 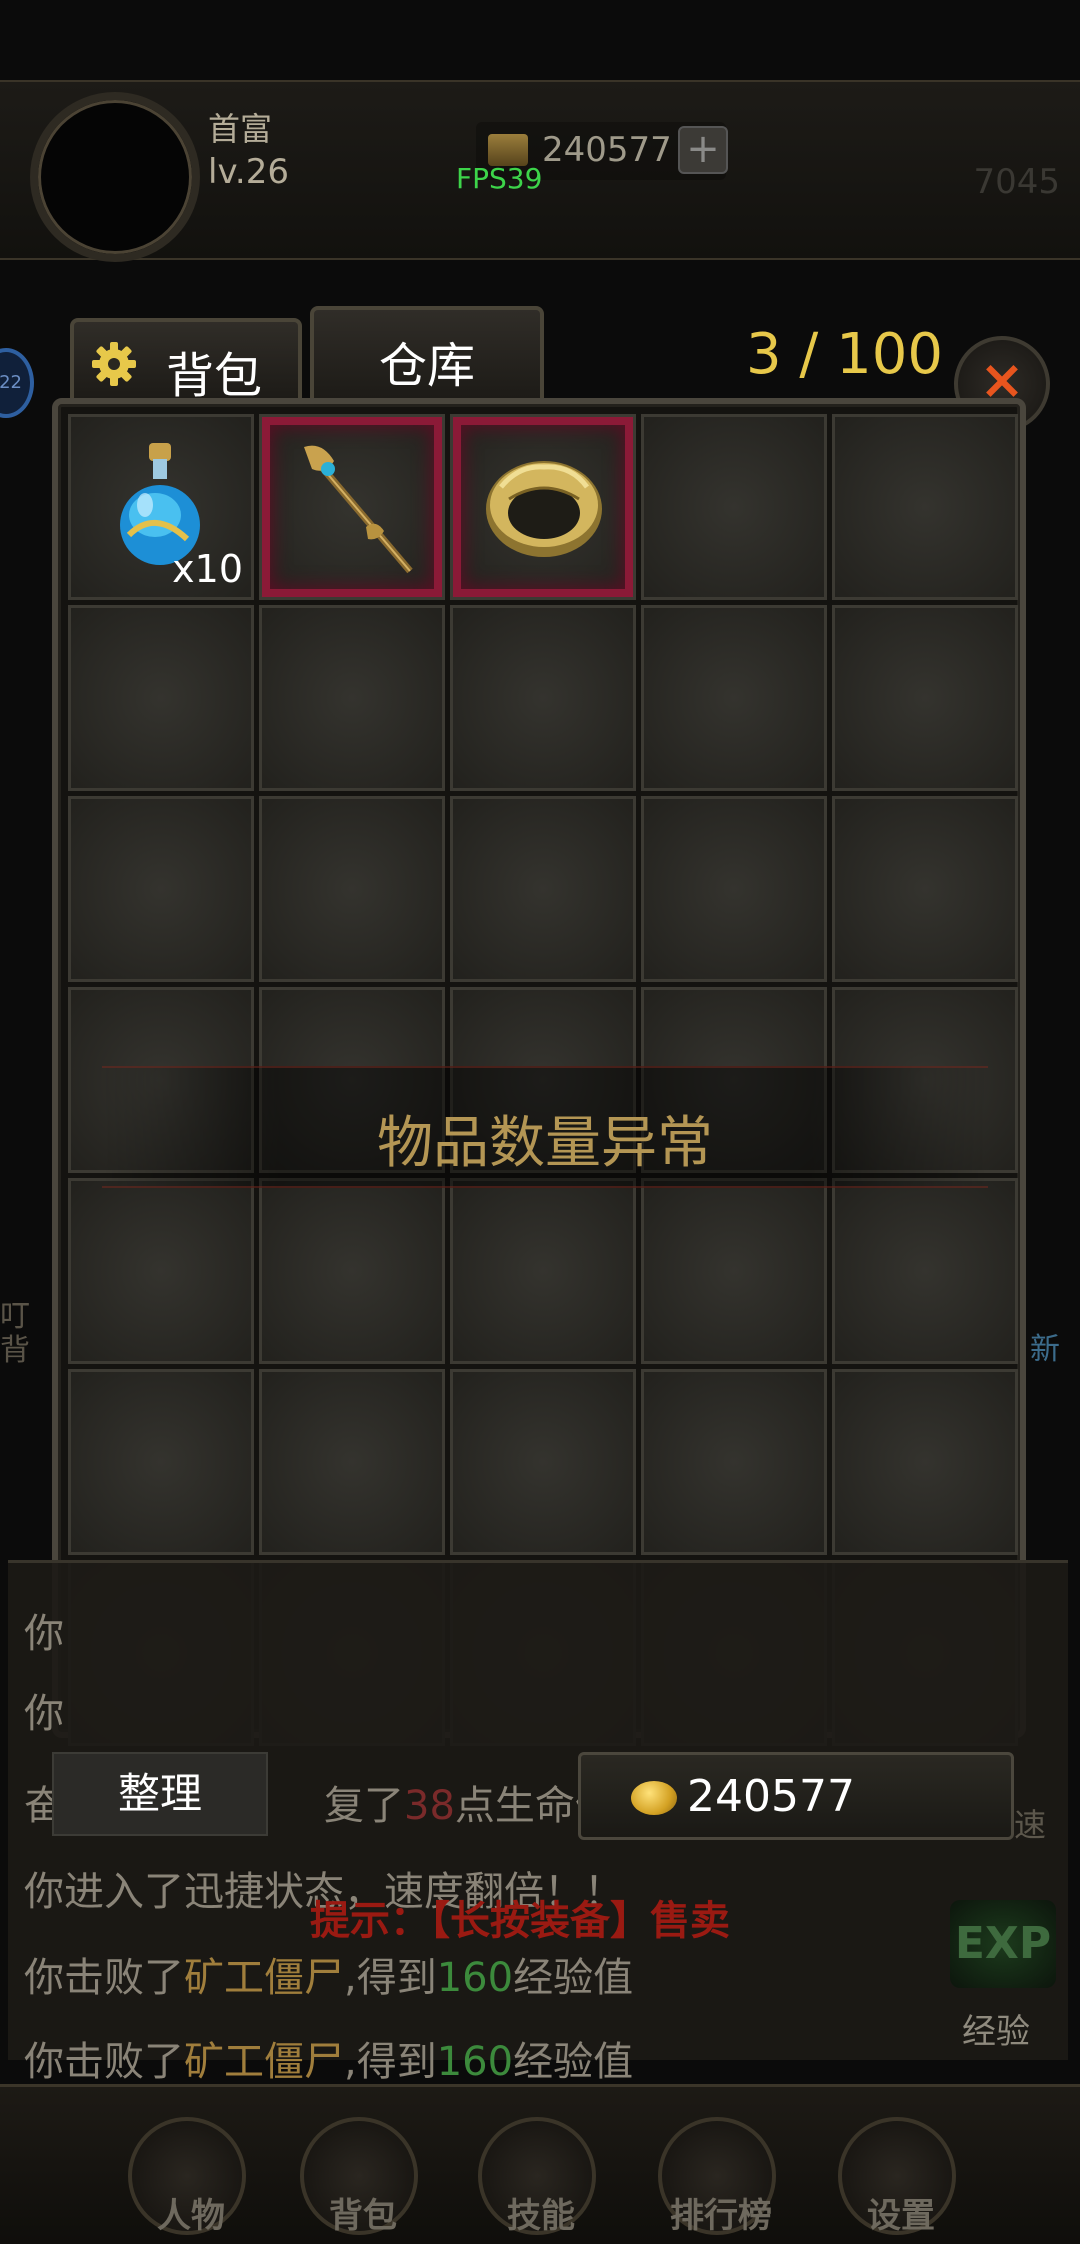 What do you see at coordinates (115, 177) in the screenshot?
I see `avatar` at bounding box center [115, 177].